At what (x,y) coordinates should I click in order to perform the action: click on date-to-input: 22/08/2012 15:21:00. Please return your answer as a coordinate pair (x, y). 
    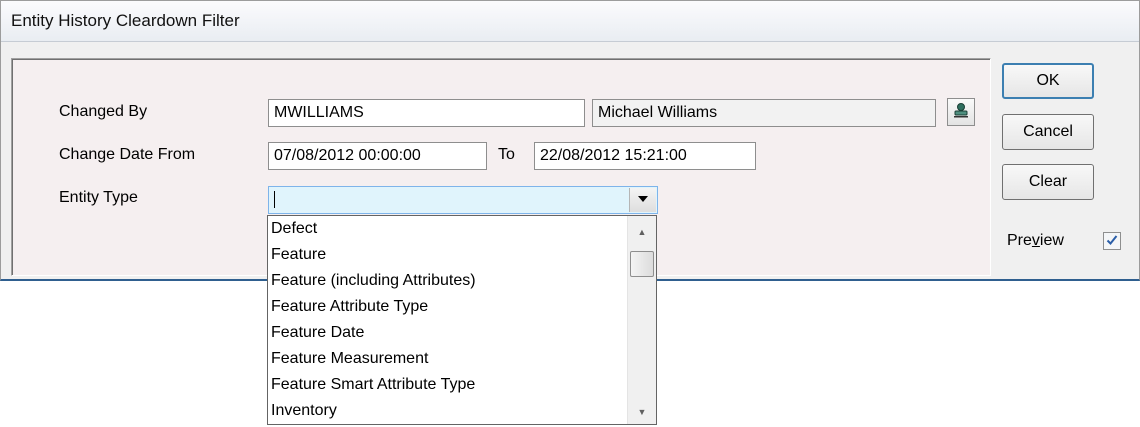
    Looking at the image, I should click on (645, 156).